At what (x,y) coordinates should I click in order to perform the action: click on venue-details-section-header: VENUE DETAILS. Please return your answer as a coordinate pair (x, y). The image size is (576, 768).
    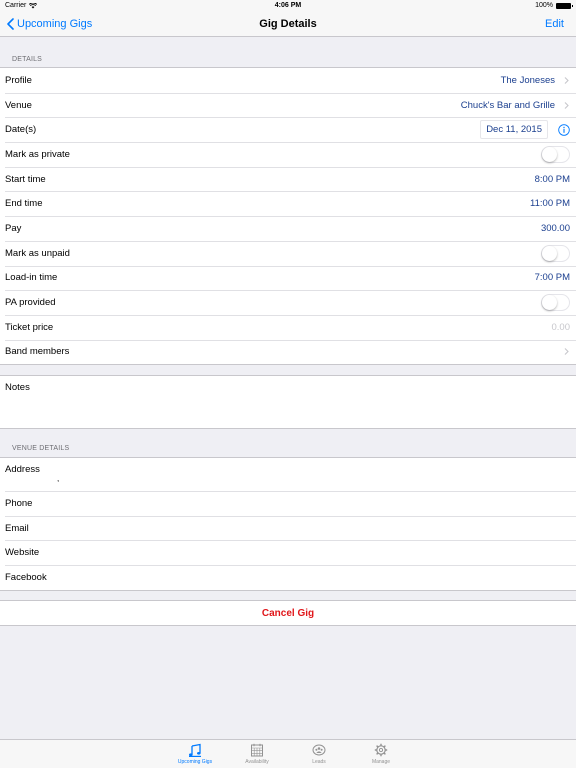
    Looking at the image, I should click on (41, 448).